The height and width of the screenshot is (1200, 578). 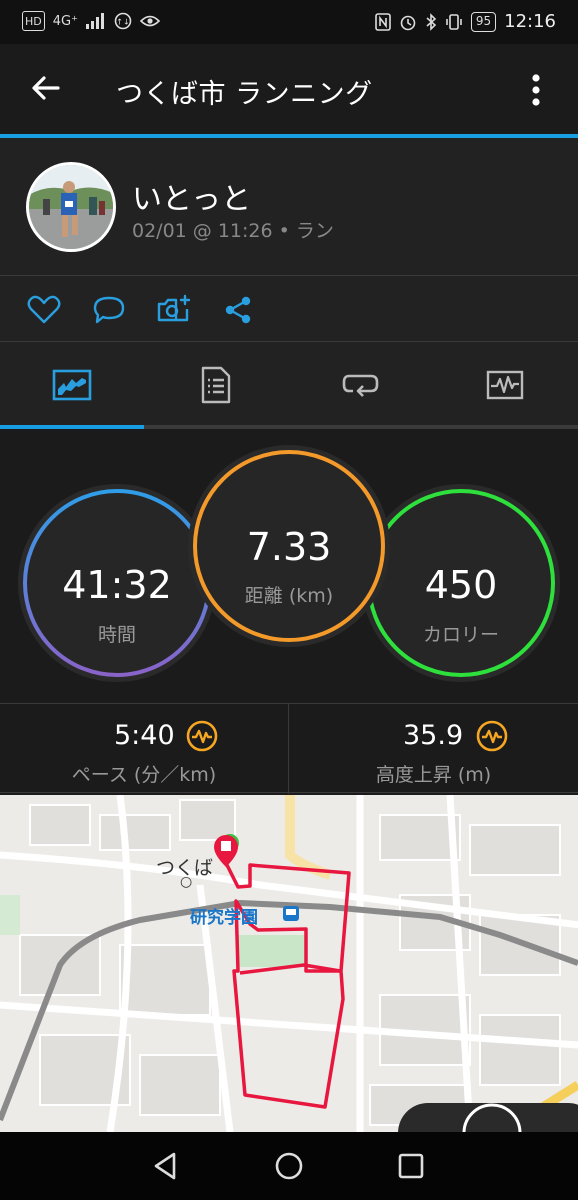 What do you see at coordinates (117, 585) in the screenshot?
I see `time-value: 41:32` at bounding box center [117, 585].